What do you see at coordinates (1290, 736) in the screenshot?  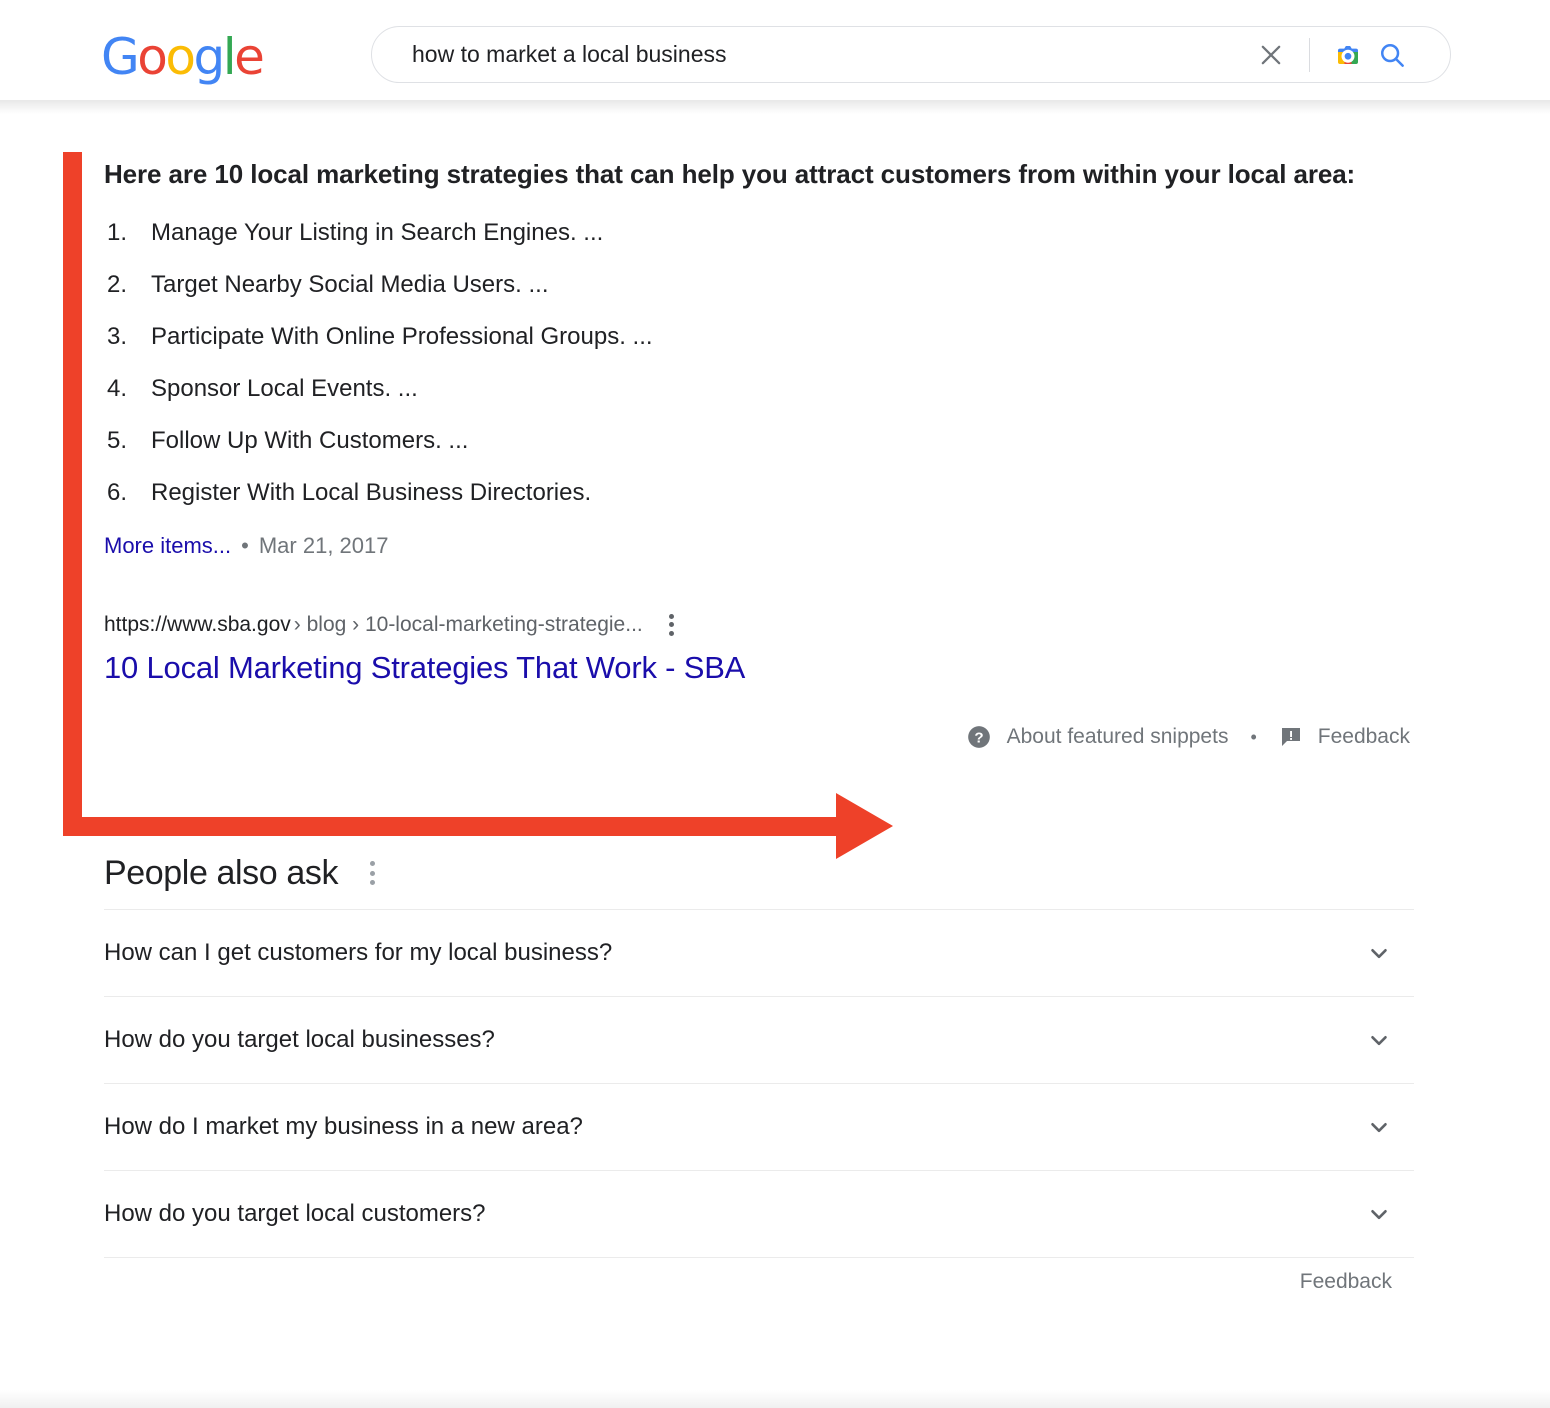 I see `feedback-flag-icon` at bounding box center [1290, 736].